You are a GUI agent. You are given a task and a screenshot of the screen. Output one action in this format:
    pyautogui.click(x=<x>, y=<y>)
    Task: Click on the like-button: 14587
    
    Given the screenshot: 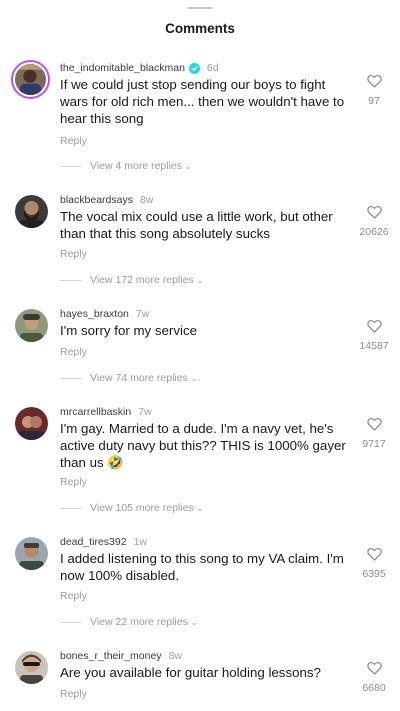 What is the action you would take?
    pyautogui.click(x=374, y=335)
    